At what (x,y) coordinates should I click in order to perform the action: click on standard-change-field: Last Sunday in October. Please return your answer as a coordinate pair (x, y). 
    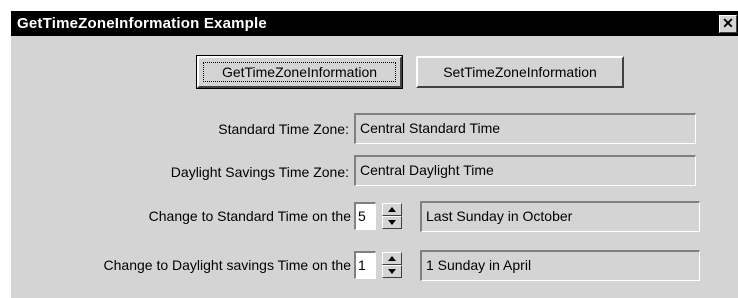
    Looking at the image, I should click on (560, 216).